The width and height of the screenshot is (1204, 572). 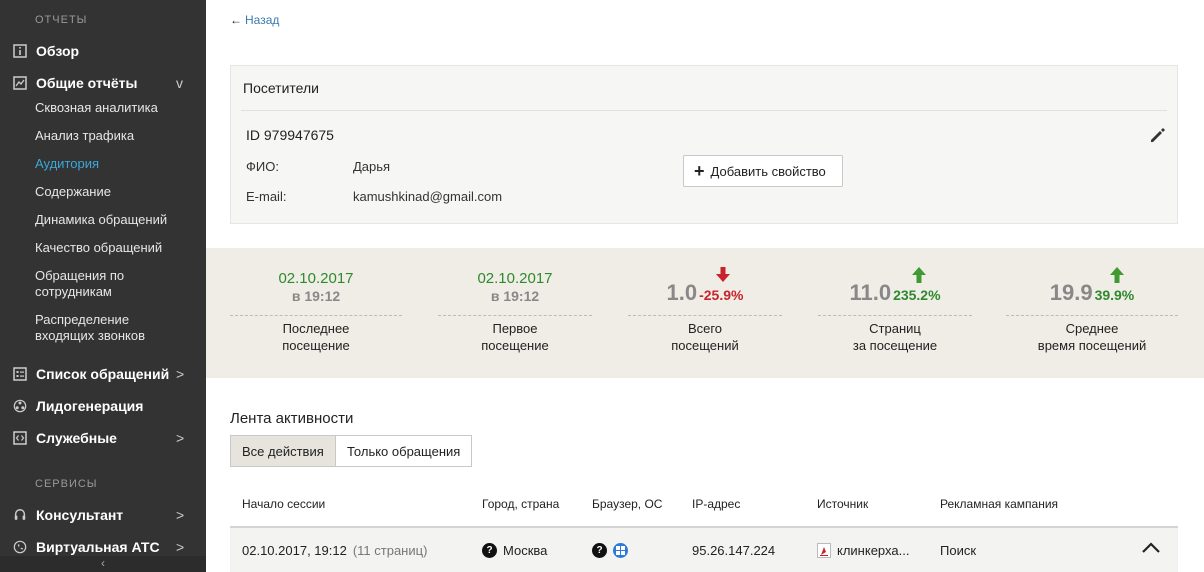 I want to click on headset-icon, so click(x=20, y=515).